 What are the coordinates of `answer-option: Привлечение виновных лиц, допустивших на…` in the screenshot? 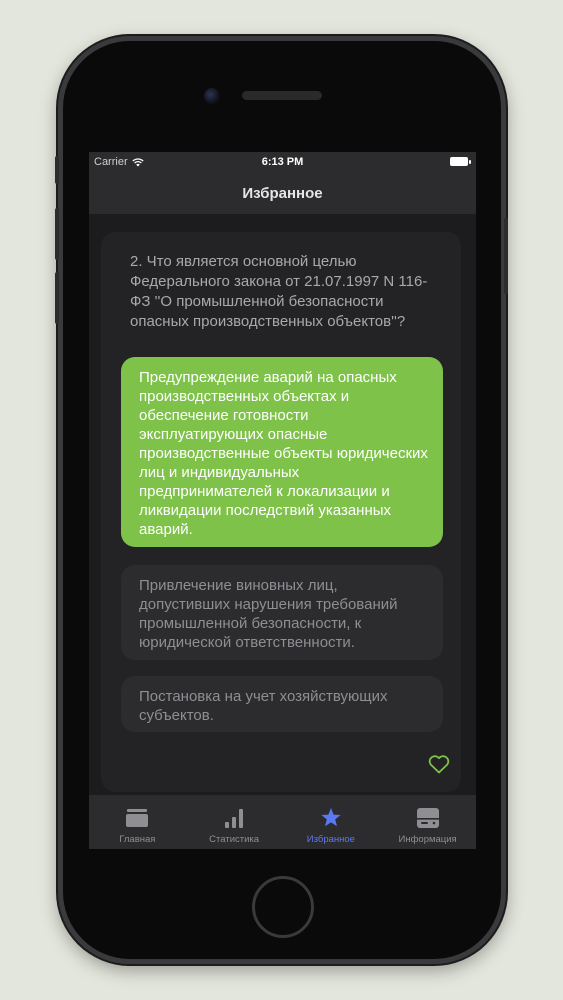 It's located at (282, 612).